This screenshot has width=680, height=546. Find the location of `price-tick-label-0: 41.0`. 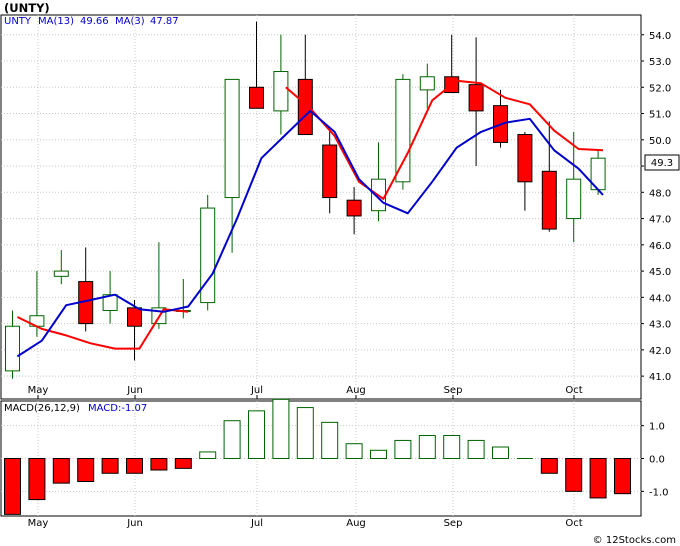

price-tick-label-0: 41.0 is located at coordinates (660, 377).